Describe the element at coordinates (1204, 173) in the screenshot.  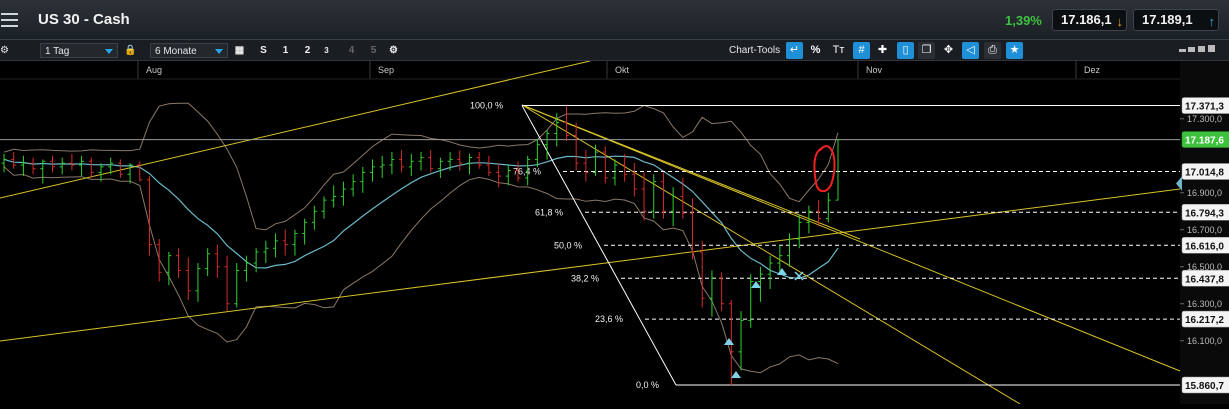
I see `price-tag-label: 17.014,8` at that location.